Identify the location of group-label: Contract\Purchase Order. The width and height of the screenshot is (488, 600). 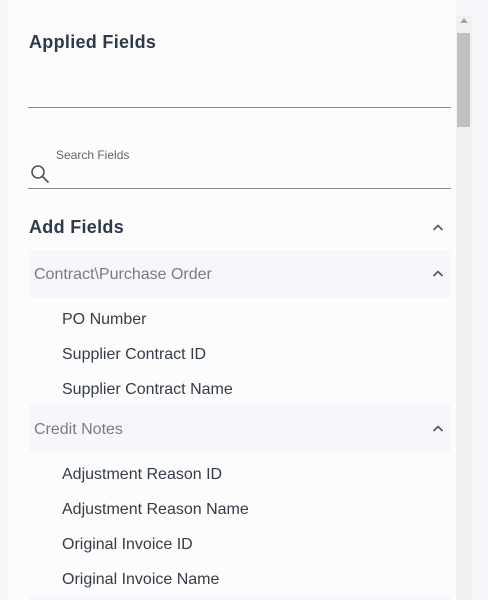
(123, 274).